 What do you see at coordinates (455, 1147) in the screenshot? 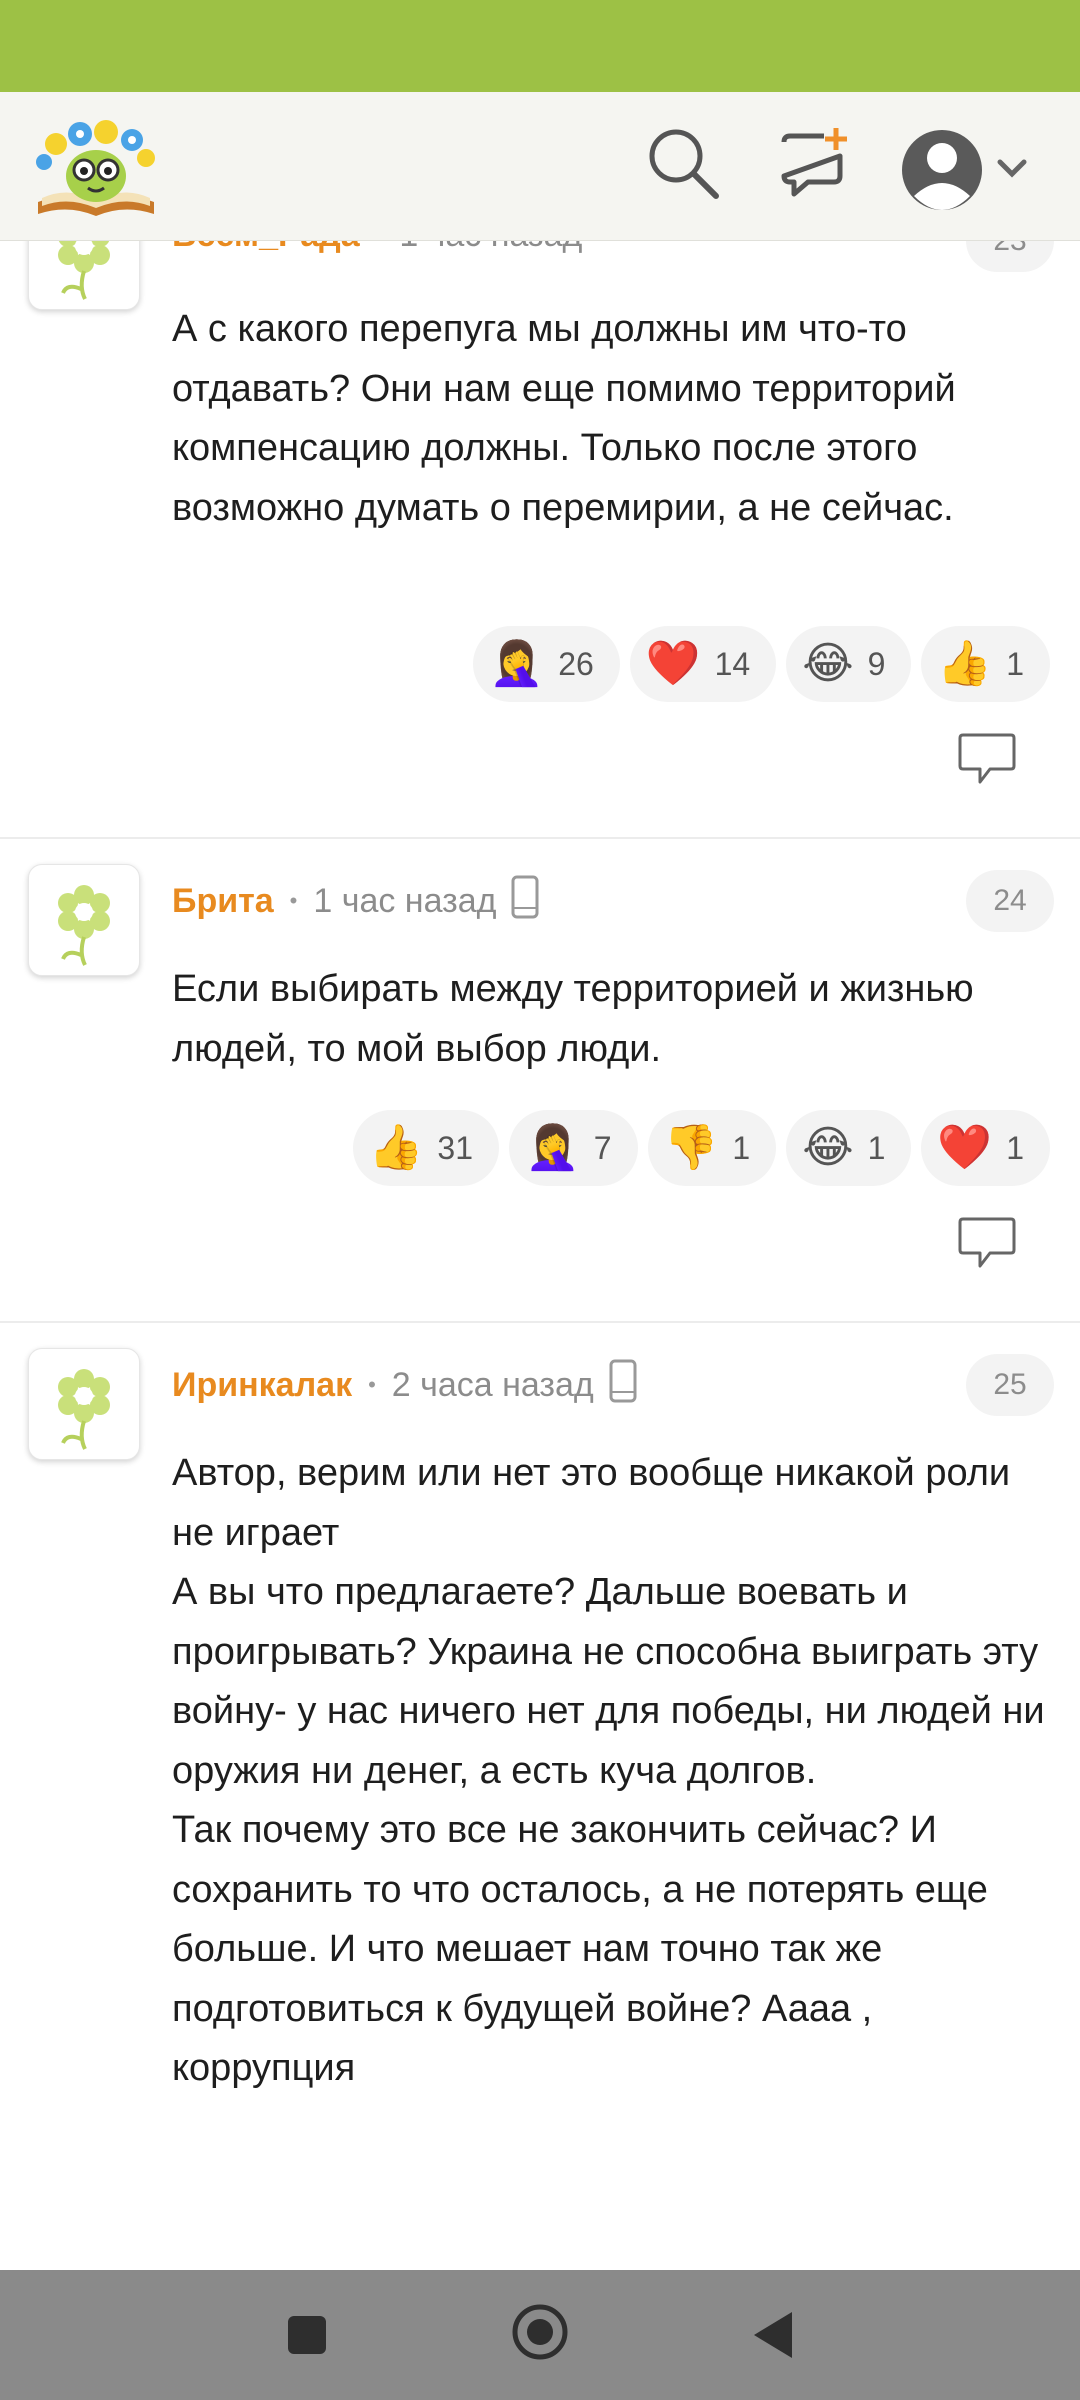
I see `reaction-count: 31` at bounding box center [455, 1147].